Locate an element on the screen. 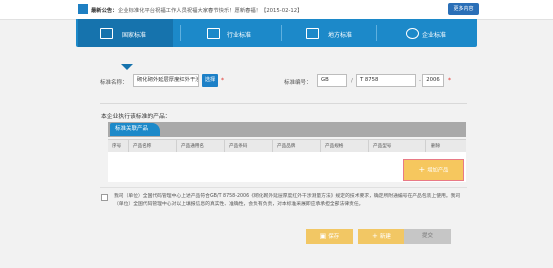  active-tab-pointer is located at coordinates (127, 67).